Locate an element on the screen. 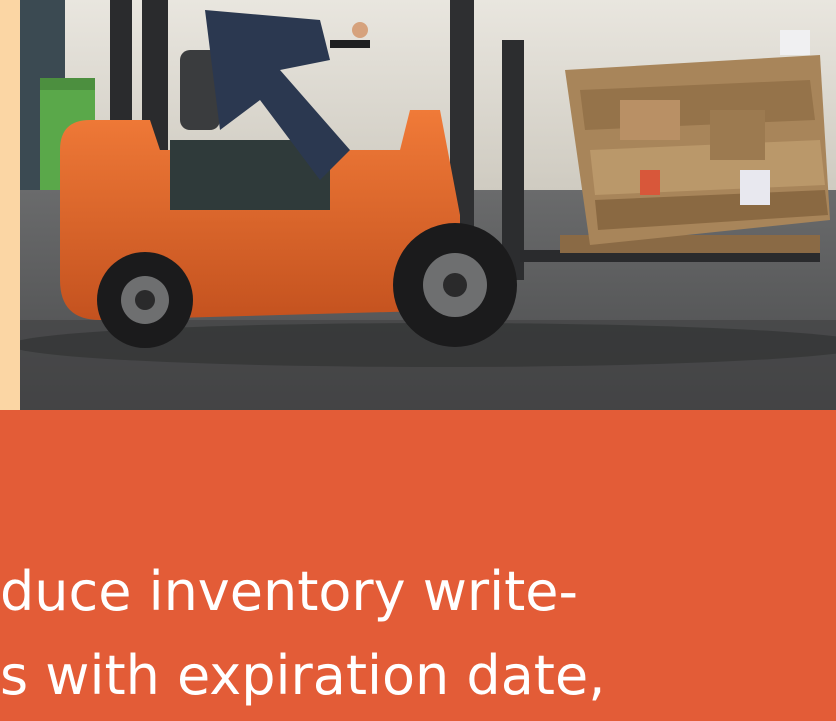 This screenshot has height=721, width=836. caption-line-1: duce inventory write- is located at coordinates (289, 591).